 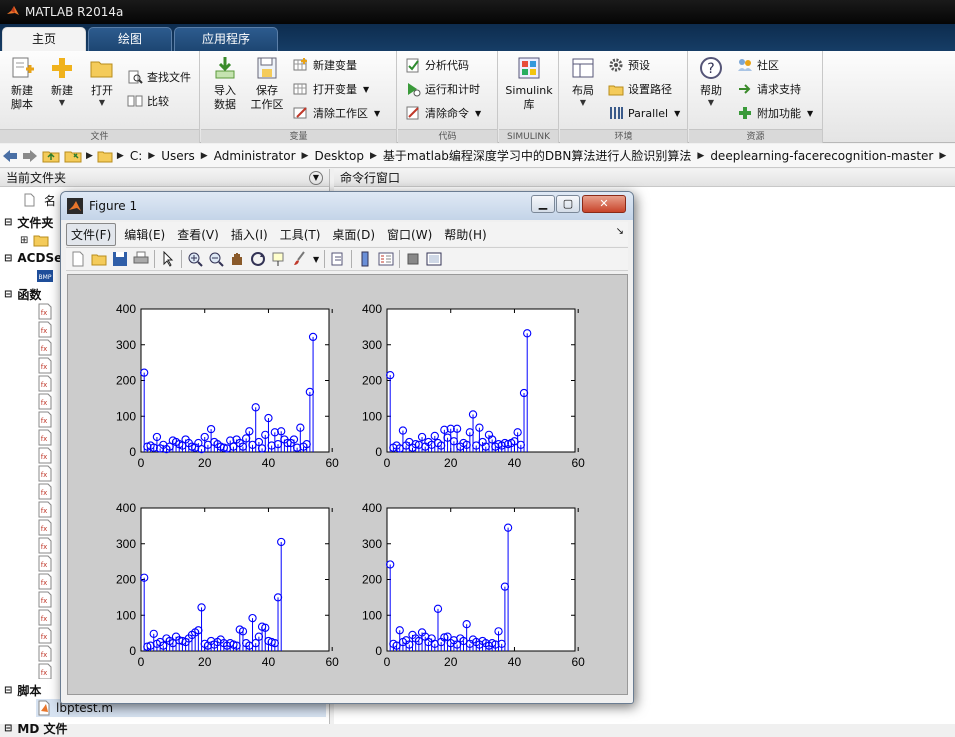 What do you see at coordinates (413, 259) in the screenshot?
I see `hide-plot-tools-icon` at bounding box center [413, 259].